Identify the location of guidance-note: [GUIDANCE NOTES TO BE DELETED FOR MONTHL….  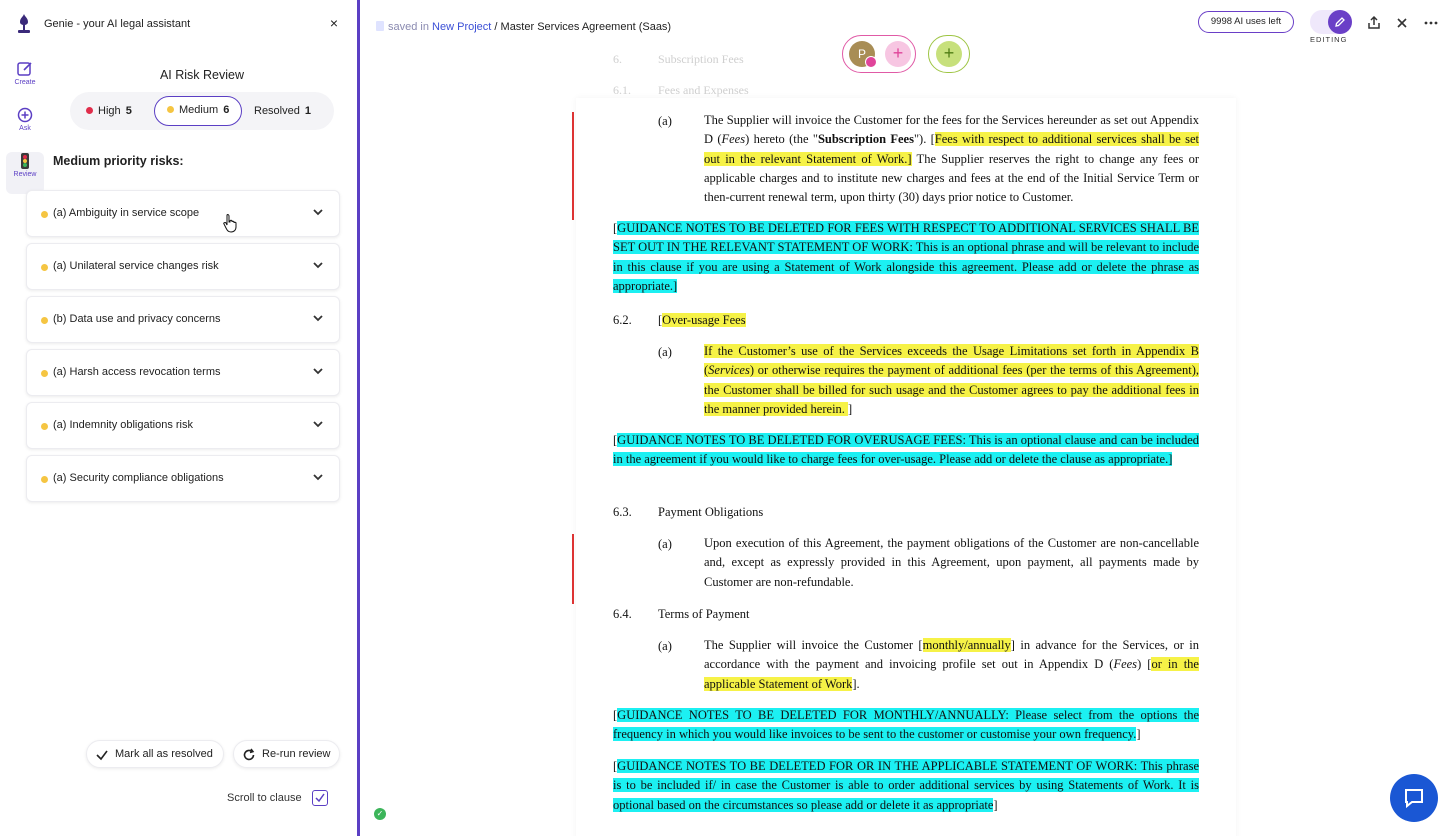
(906, 725).